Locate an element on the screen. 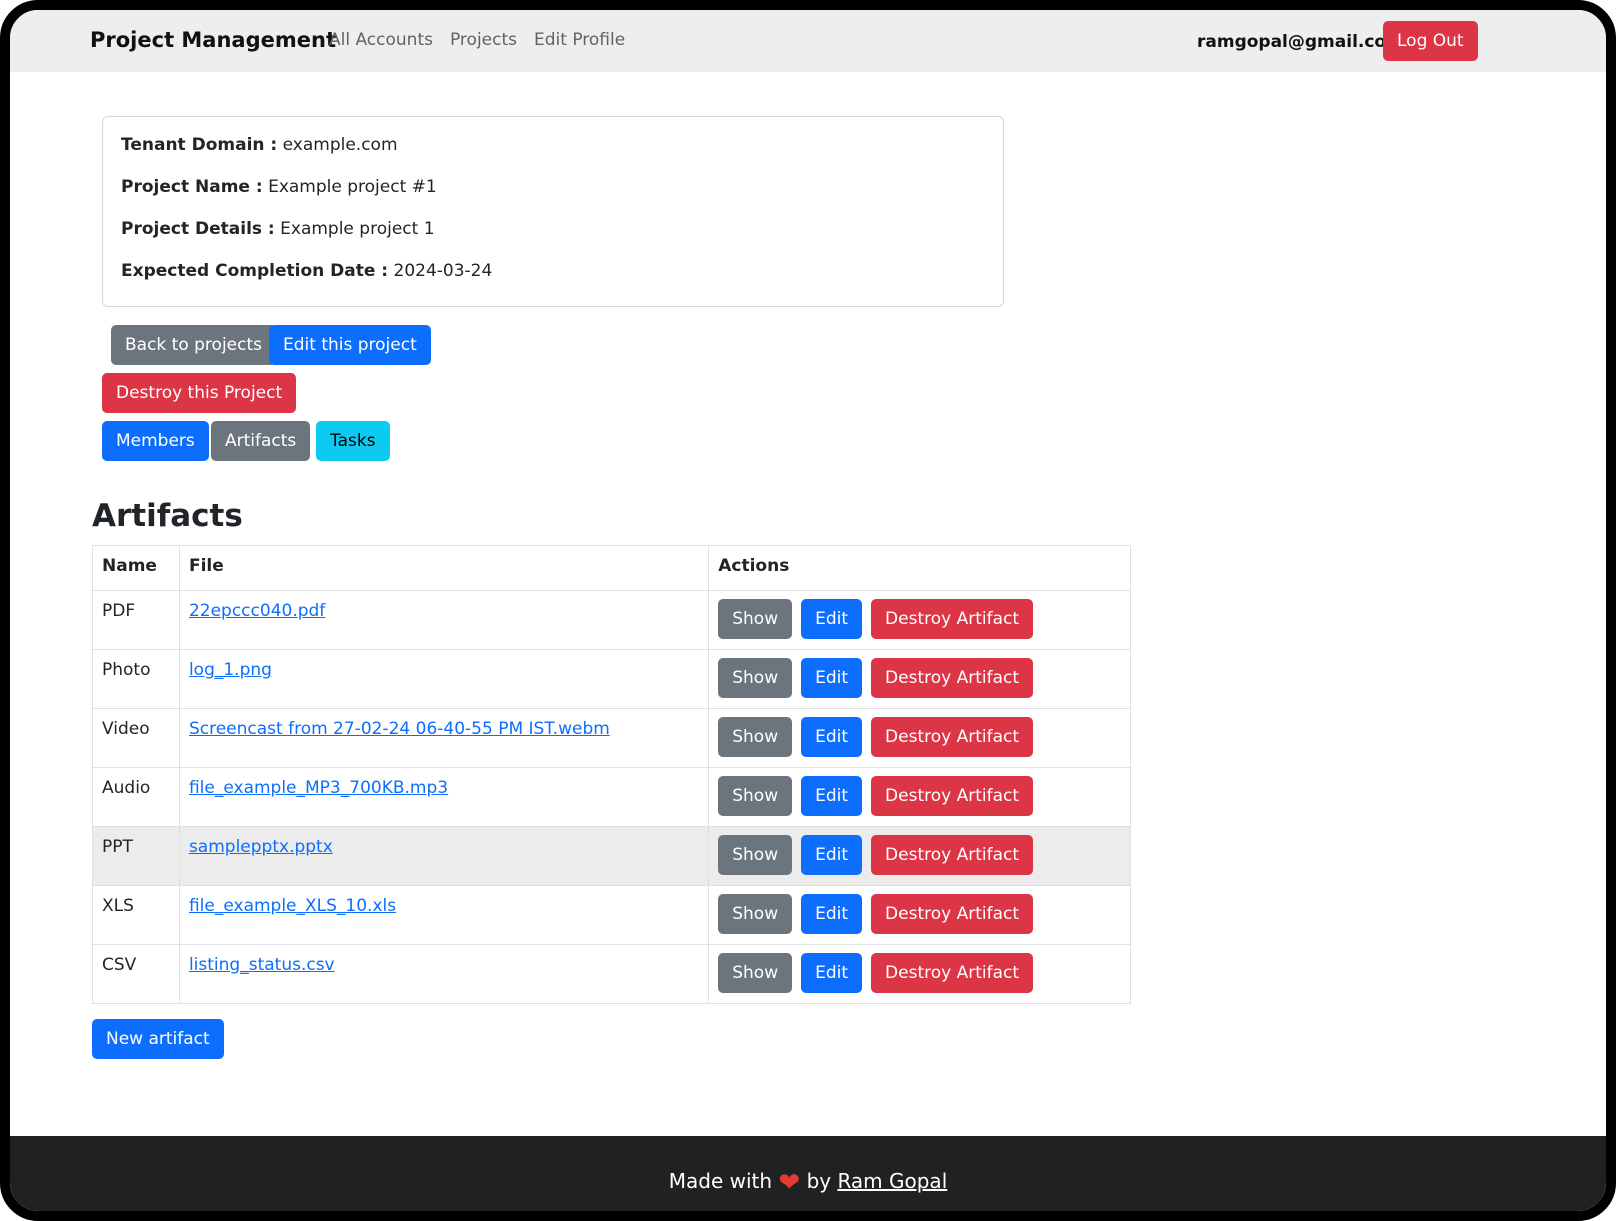 Image resolution: width=1616 pixels, height=1221 pixels. completion-date-label: Expected Completion Date : is located at coordinates (255, 271).